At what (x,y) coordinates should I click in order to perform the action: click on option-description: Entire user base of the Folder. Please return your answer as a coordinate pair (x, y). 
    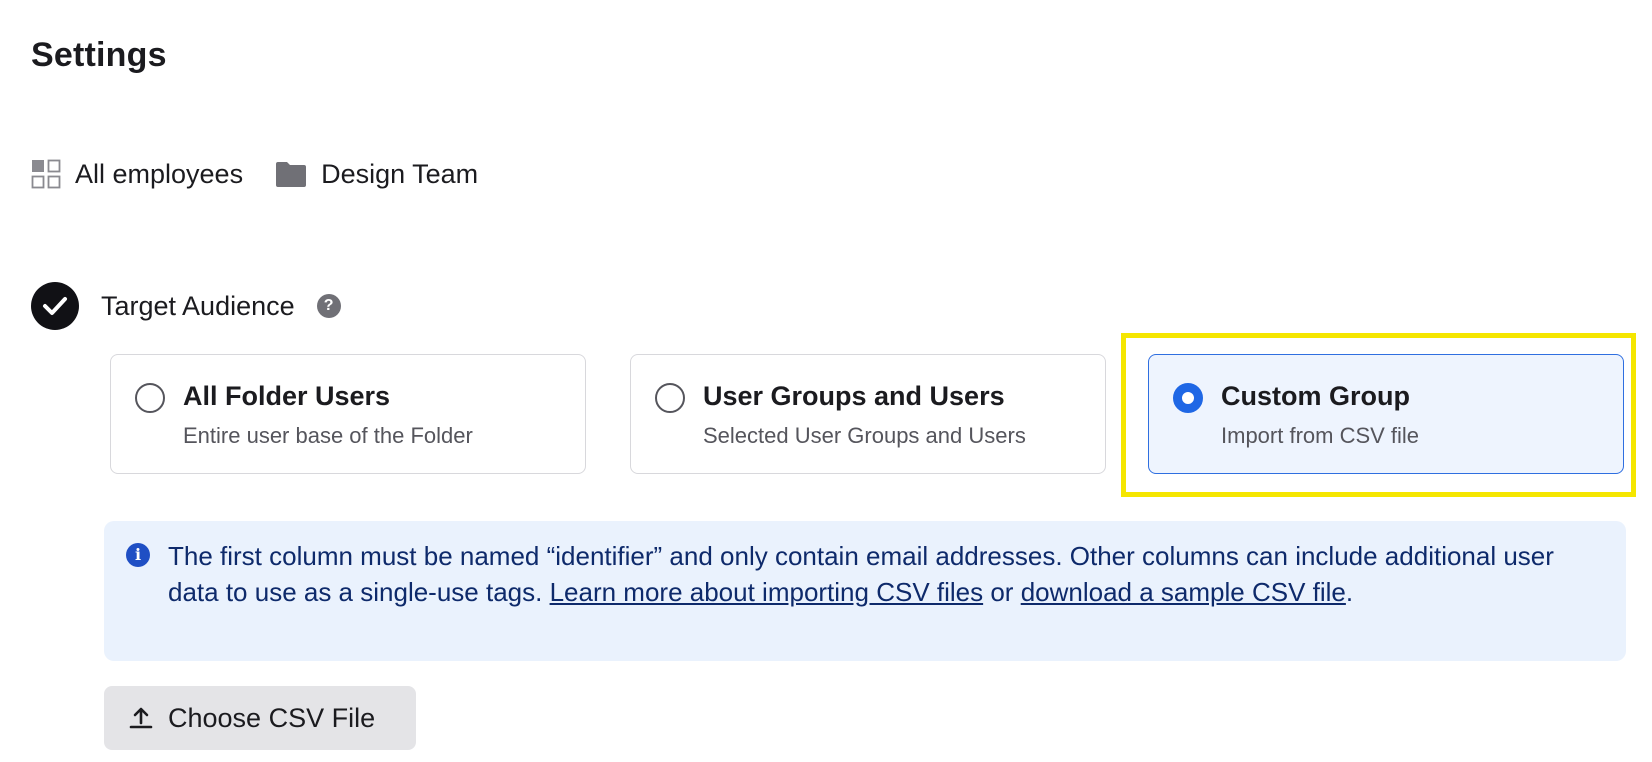
    Looking at the image, I should click on (328, 435).